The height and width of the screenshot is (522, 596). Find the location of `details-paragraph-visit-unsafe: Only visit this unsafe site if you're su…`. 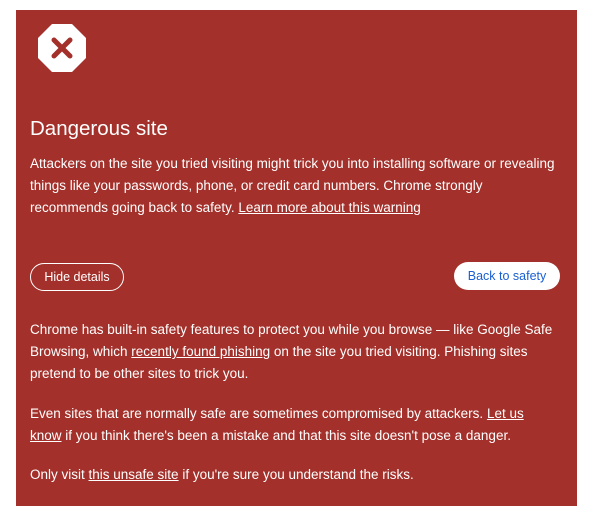

details-paragraph-visit-unsafe: Only visit this unsafe site if you're su… is located at coordinates (295, 475).